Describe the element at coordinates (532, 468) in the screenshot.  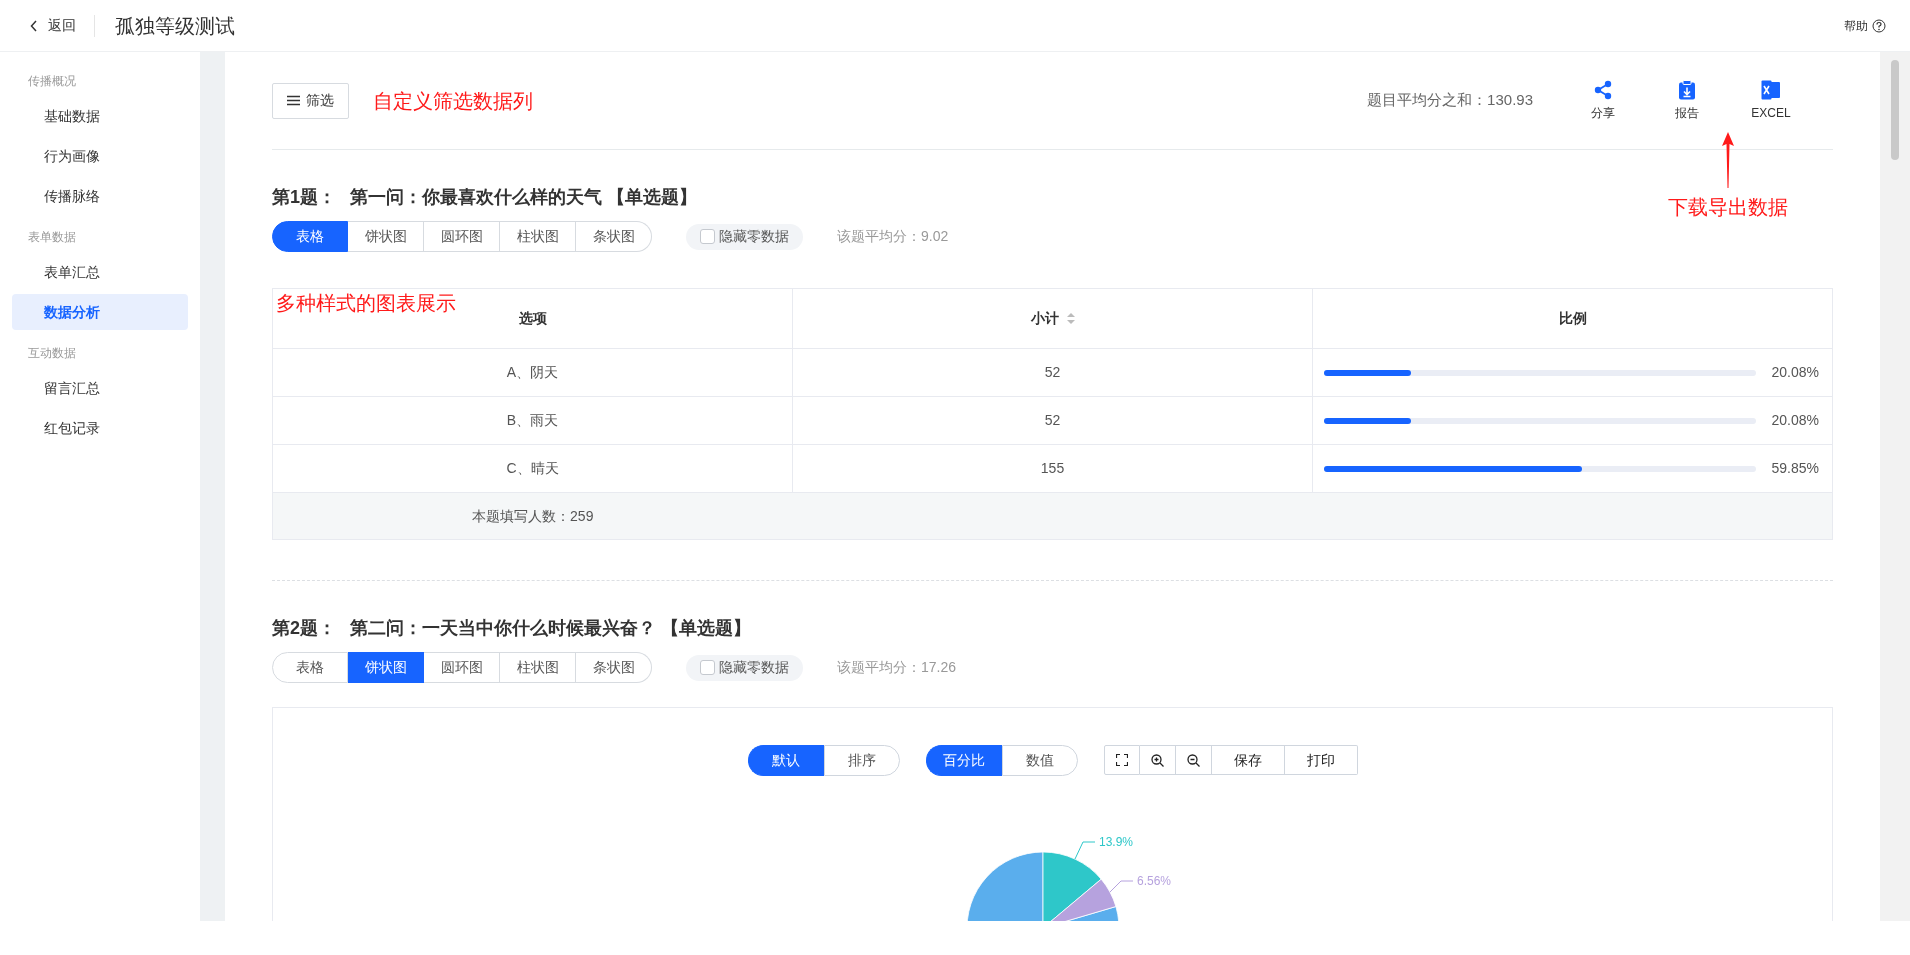
I see `table-cell: C、晴天` at that location.